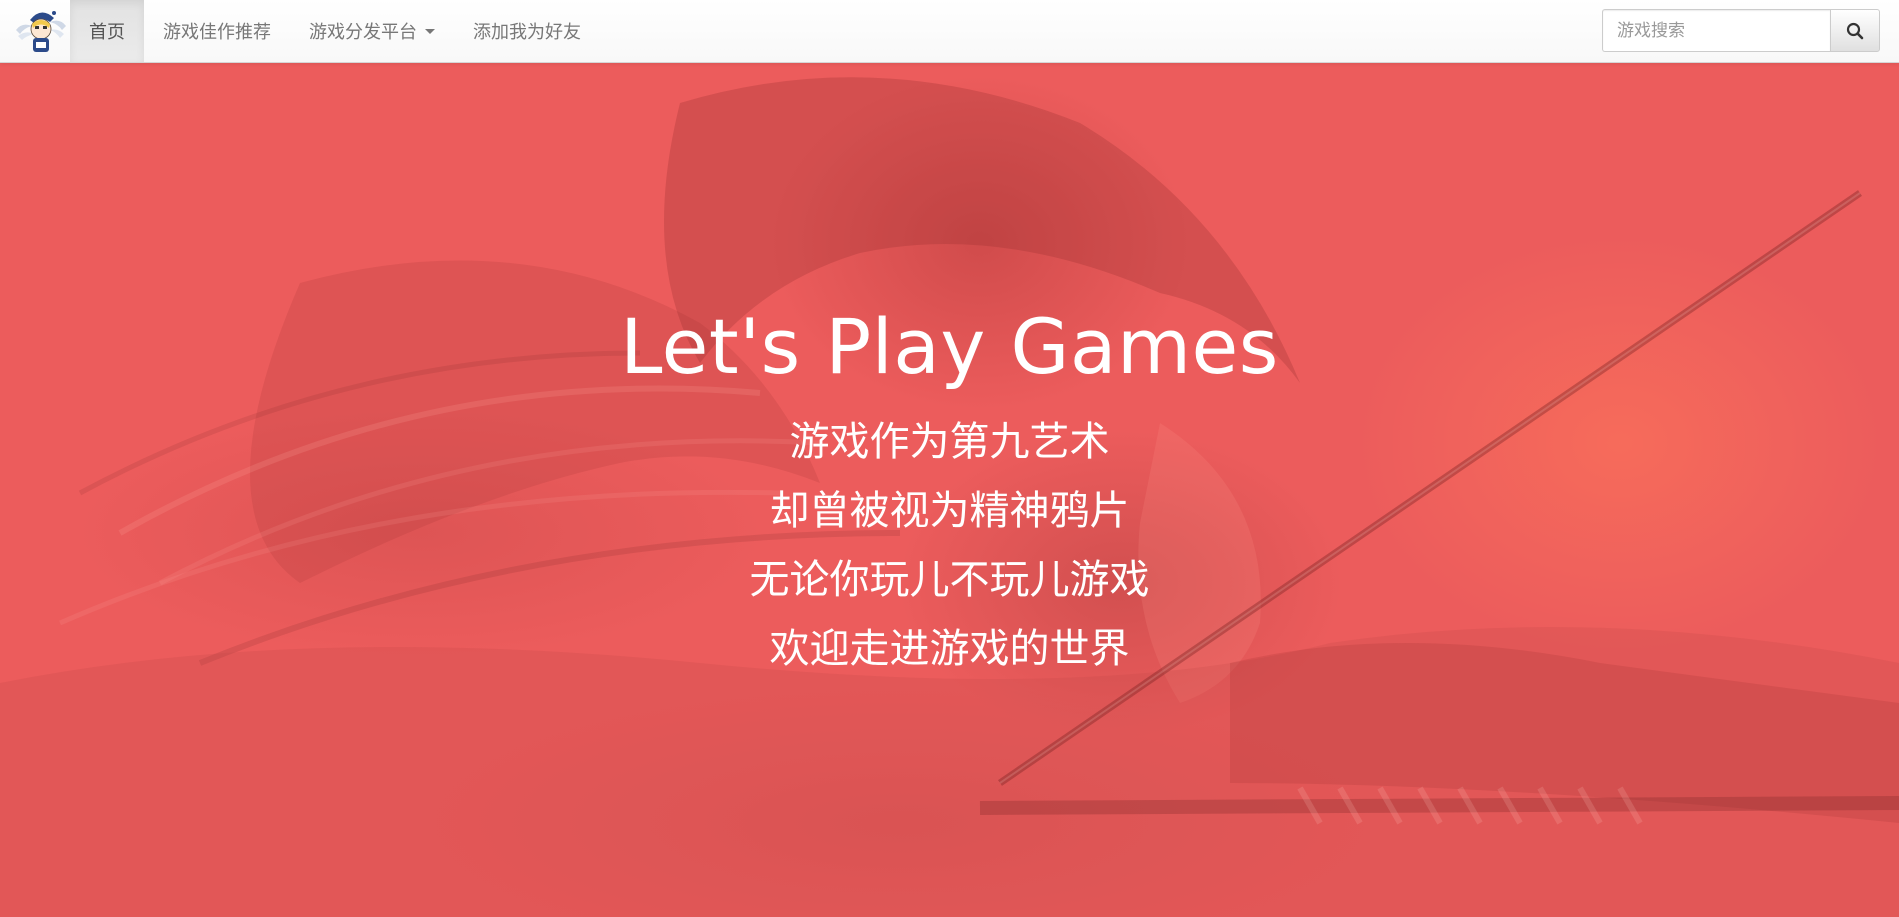 This screenshot has width=1899, height=917. I want to click on hero-tagline: 游戏作为第九艺术, so click(949, 442).